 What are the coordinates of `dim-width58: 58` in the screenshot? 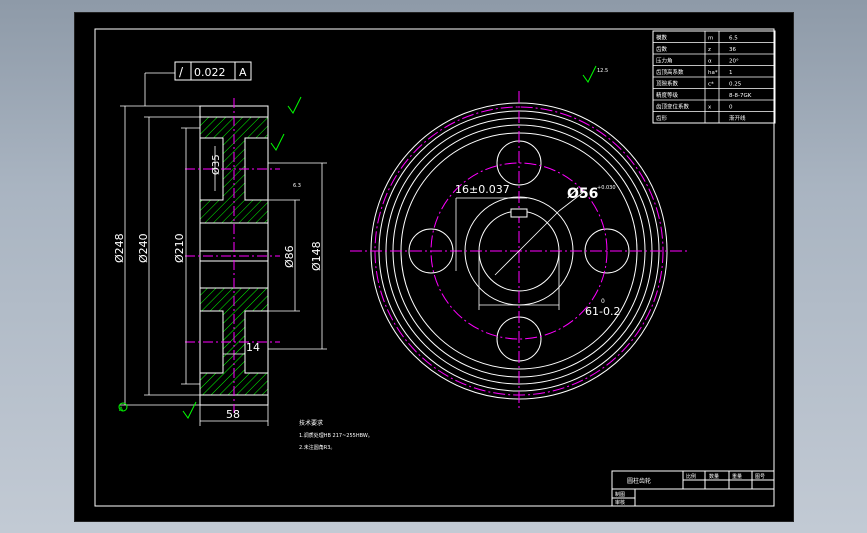 It's located at (233, 414).